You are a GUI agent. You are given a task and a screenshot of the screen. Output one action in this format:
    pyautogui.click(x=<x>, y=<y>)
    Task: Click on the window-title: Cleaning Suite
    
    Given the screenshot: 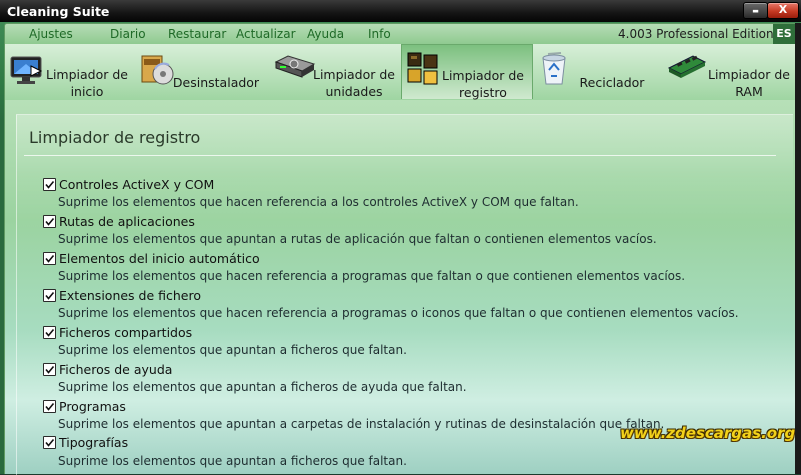 What is the action you would take?
    pyautogui.click(x=58, y=11)
    